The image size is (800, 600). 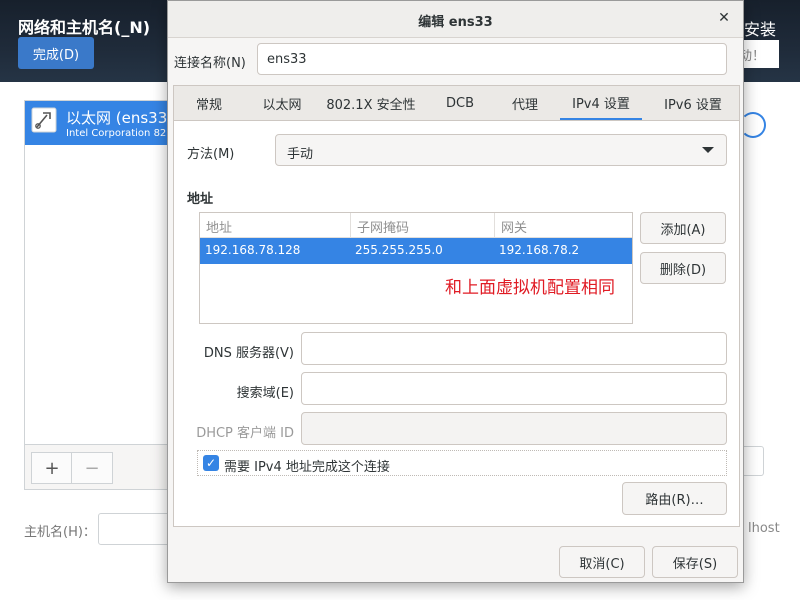 What do you see at coordinates (282, 103) in the screenshot?
I see `tab-ethernet: 以太网` at bounding box center [282, 103].